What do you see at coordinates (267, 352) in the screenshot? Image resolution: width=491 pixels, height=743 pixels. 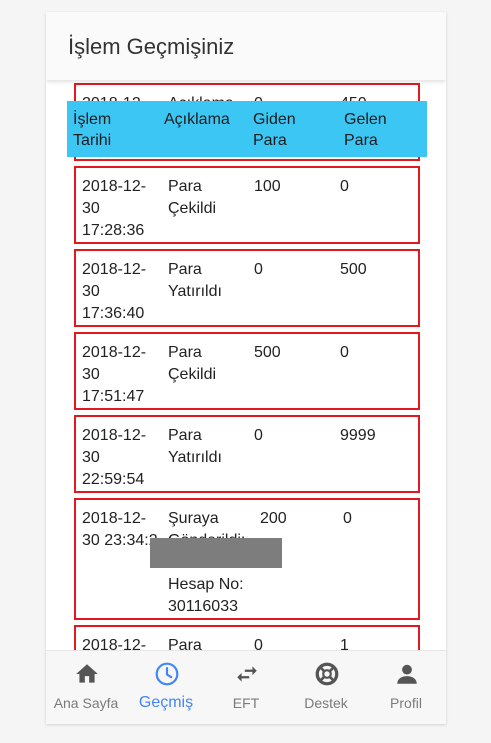 I see `outgoing-cell: 500` at bounding box center [267, 352].